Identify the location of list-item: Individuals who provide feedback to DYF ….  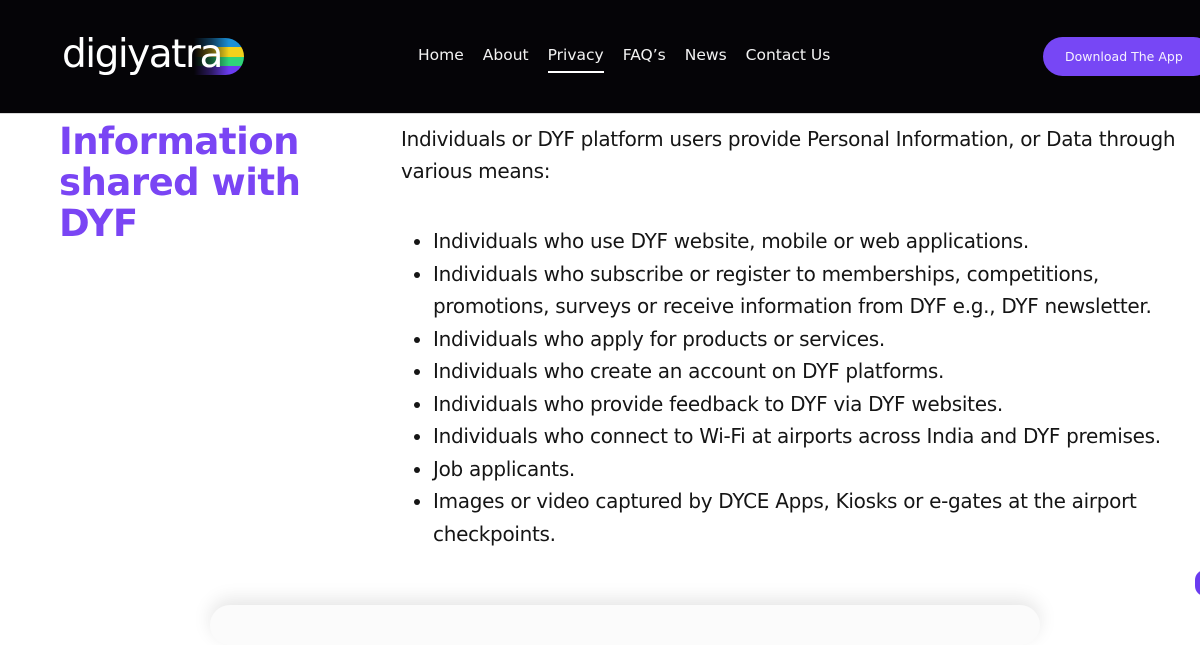
(791, 404).